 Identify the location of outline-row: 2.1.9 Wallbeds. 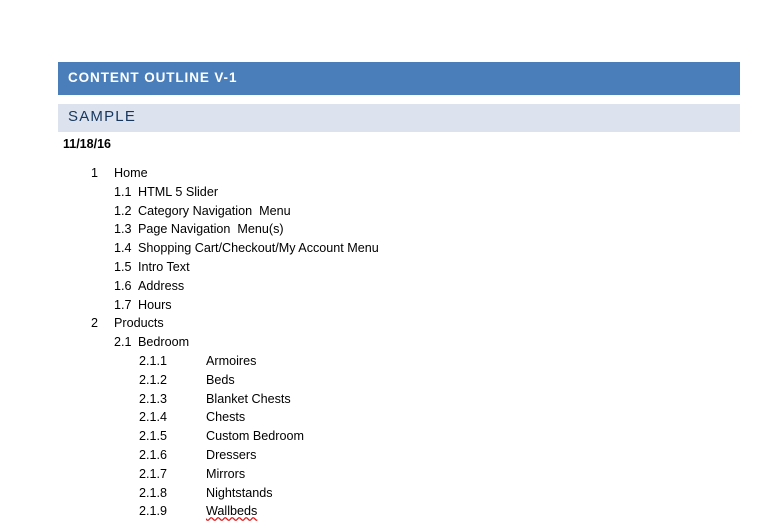
(383, 511).